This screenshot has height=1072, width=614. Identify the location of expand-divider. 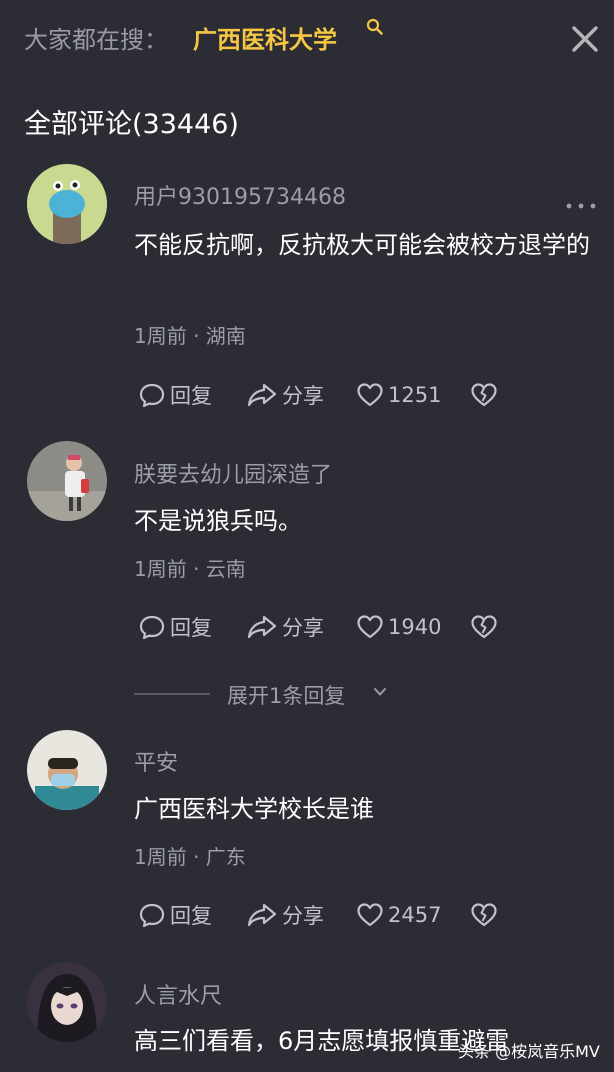
(172, 694).